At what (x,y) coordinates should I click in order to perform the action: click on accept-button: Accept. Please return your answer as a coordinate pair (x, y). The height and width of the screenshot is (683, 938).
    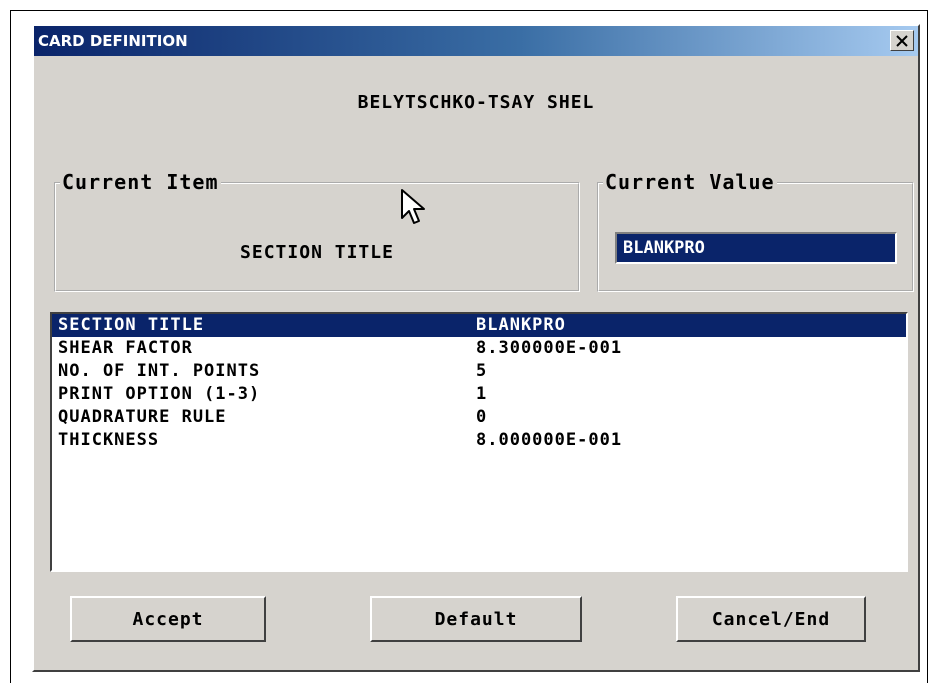
    Looking at the image, I should click on (168, 619).